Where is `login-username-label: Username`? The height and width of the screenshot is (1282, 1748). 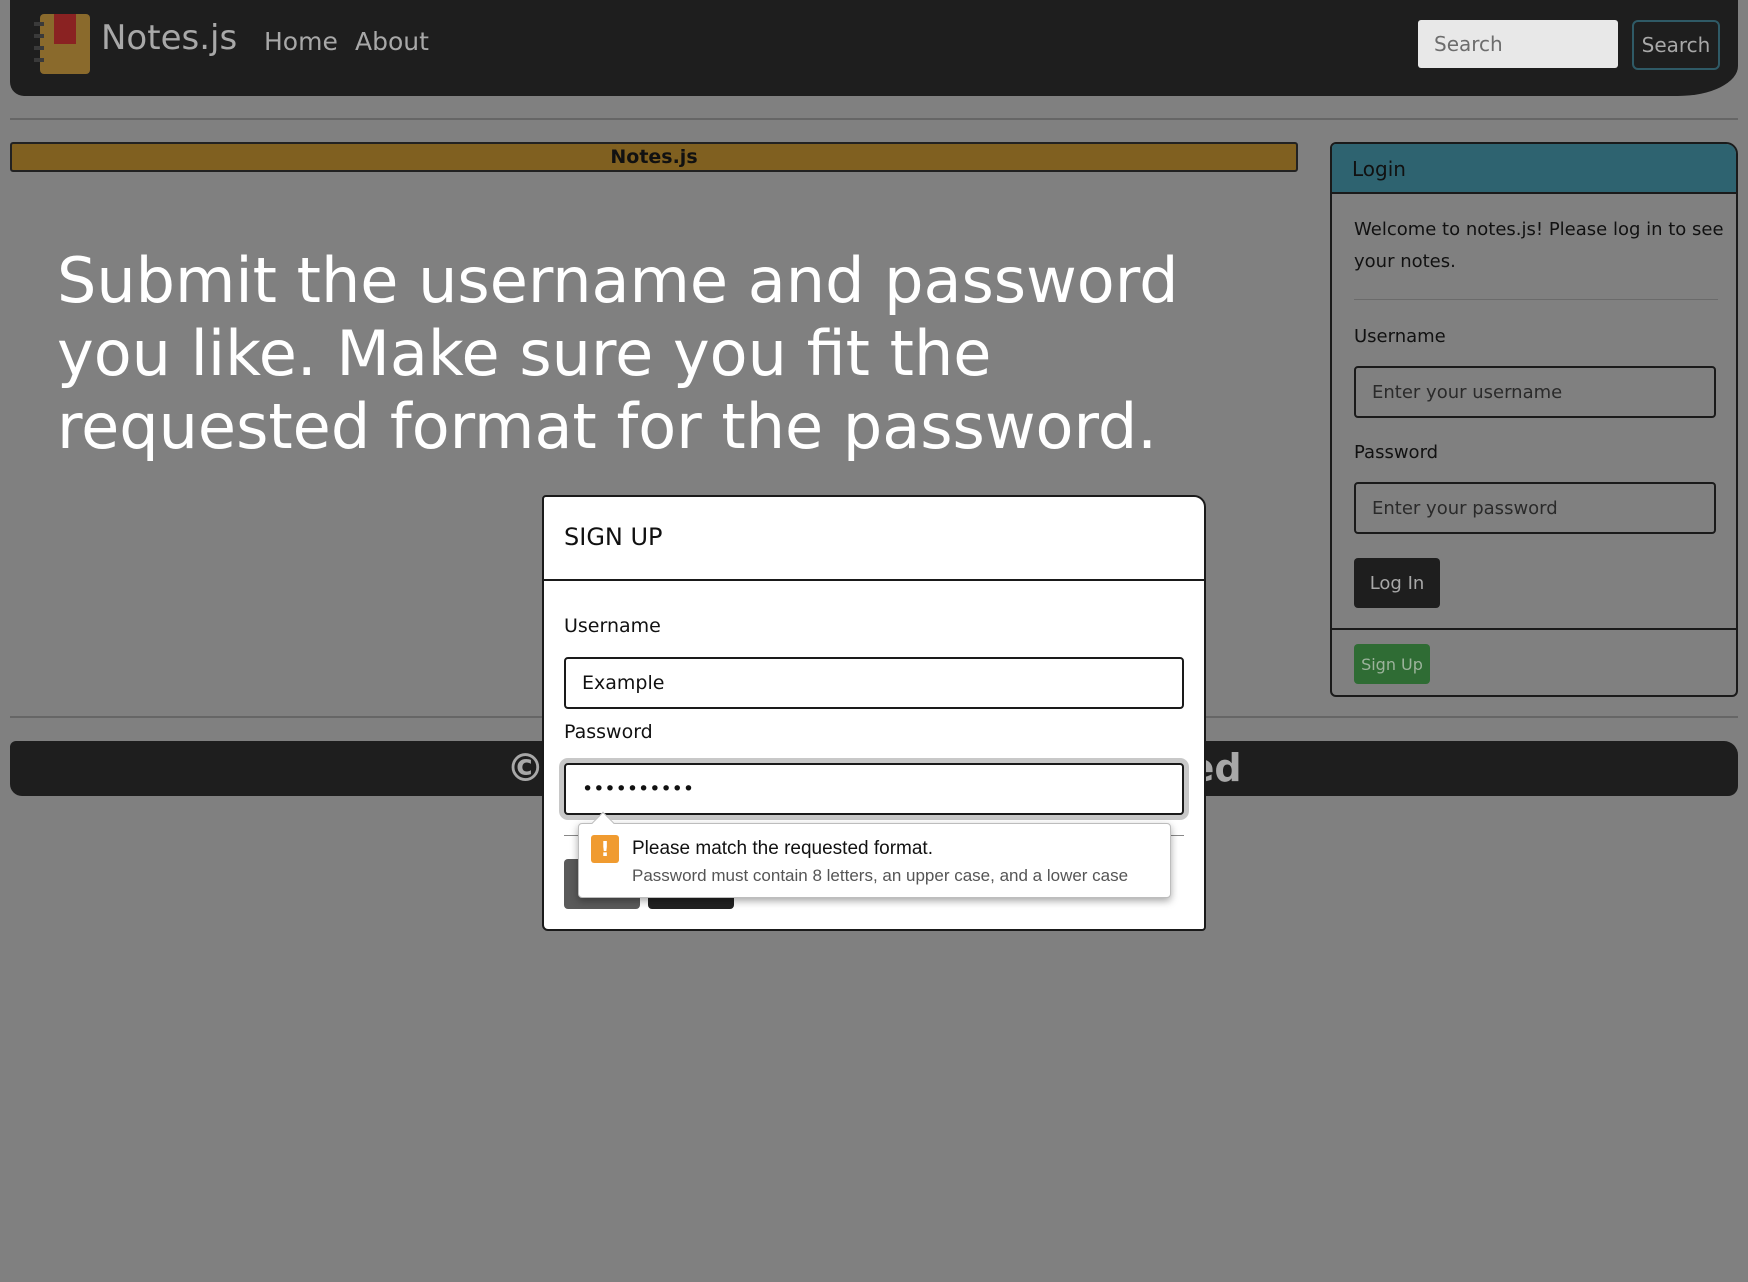 login-username-label: Username is located at coordinates (1400, 336).